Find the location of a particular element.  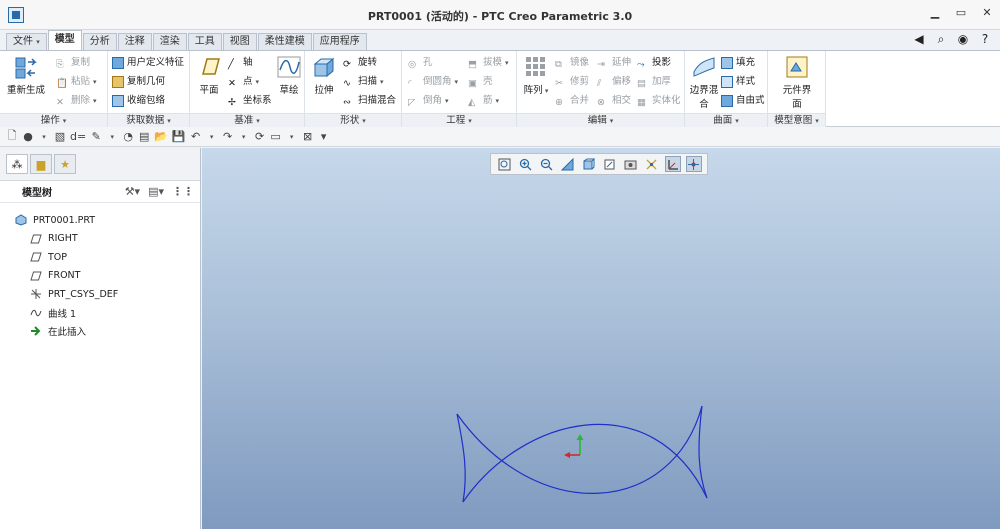

hole-button: ◎ 孔 is located at coordinates (420, 63).